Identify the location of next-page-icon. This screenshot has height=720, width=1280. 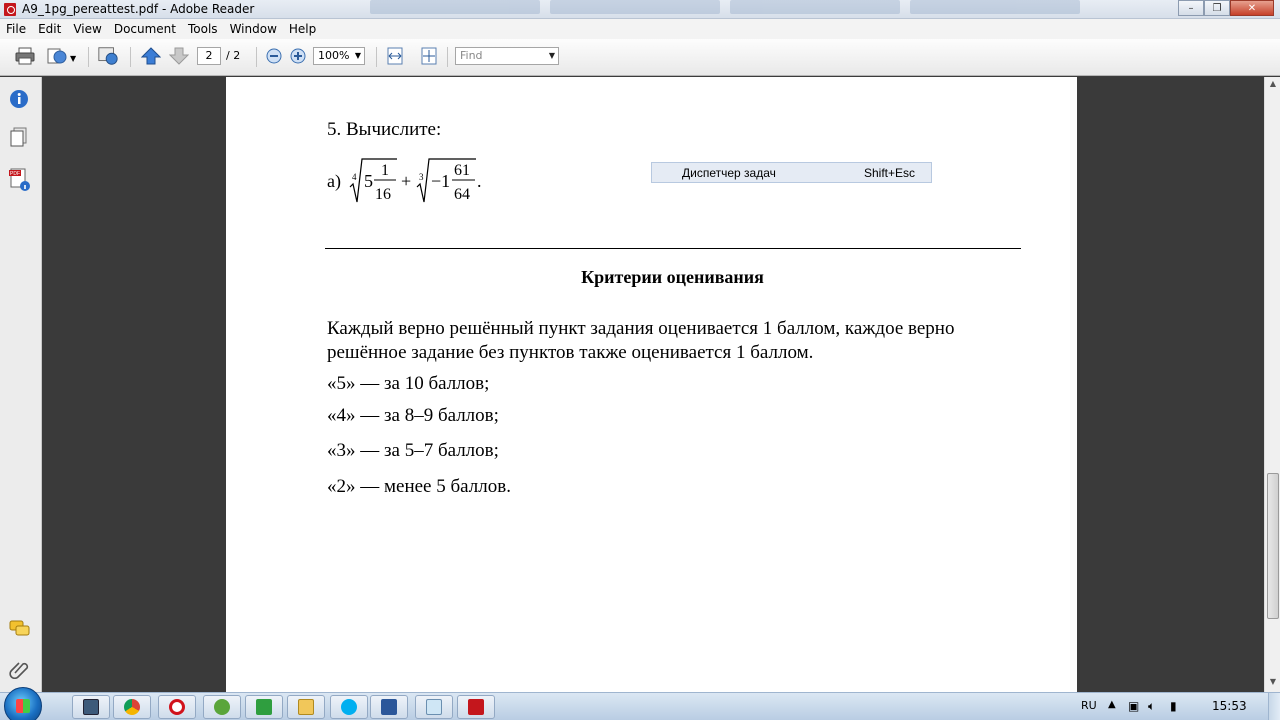
(179, 56).